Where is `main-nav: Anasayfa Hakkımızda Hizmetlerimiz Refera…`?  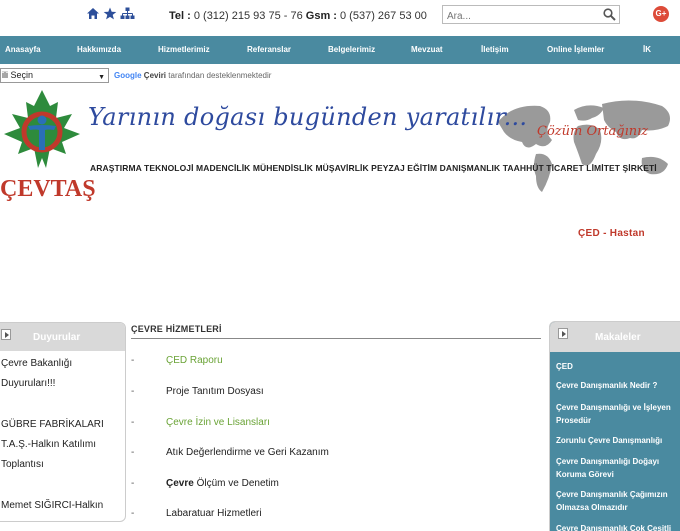
main-nav: Anasayfa Hakkımızda Hizmetlerimiz Refera… is located at coordinates (340, 50).